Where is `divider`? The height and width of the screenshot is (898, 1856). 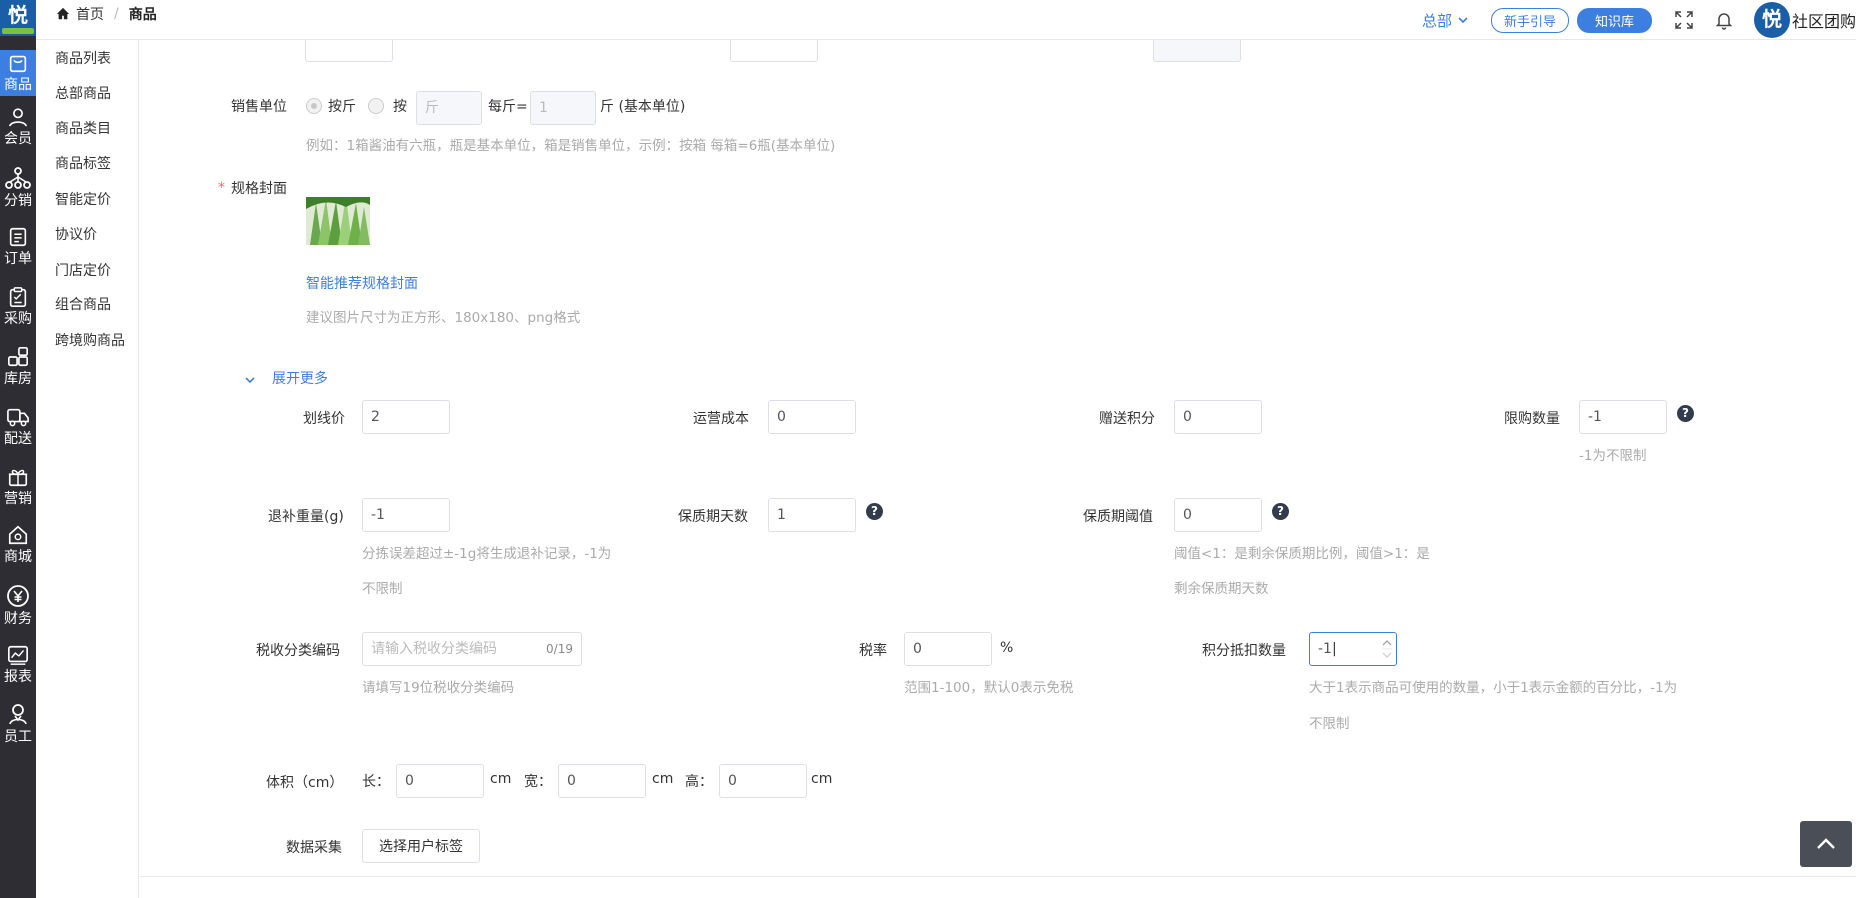
divider is located at coordinates (998, 876).